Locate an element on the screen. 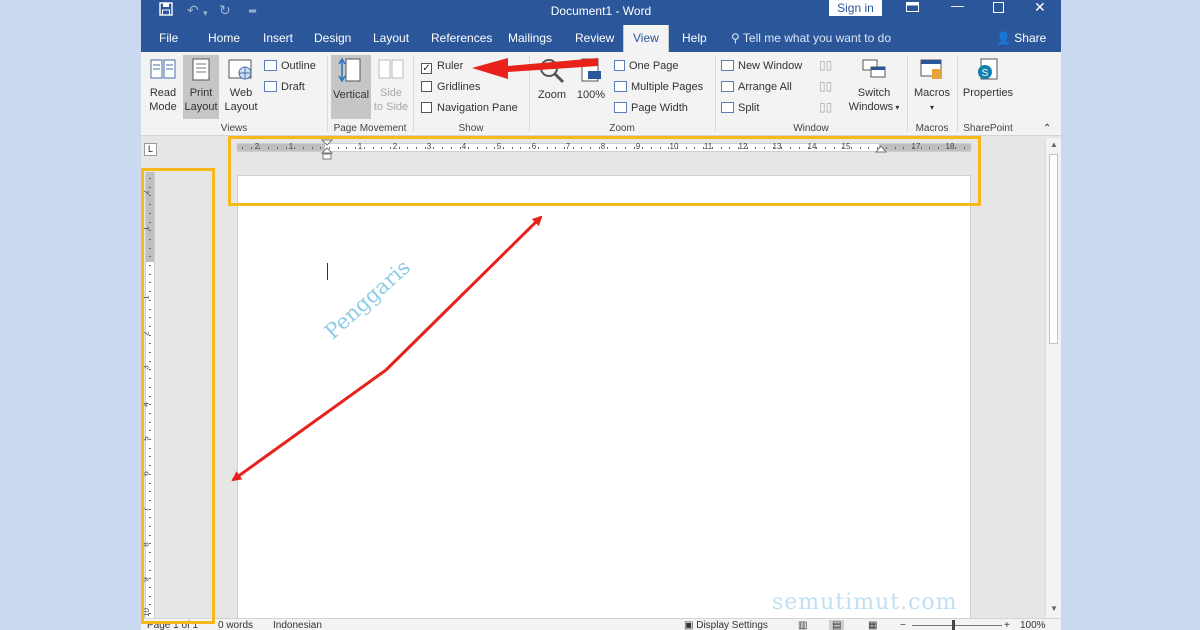  arrow-to-ruler-checkbox is located at coordinates (535, 68).